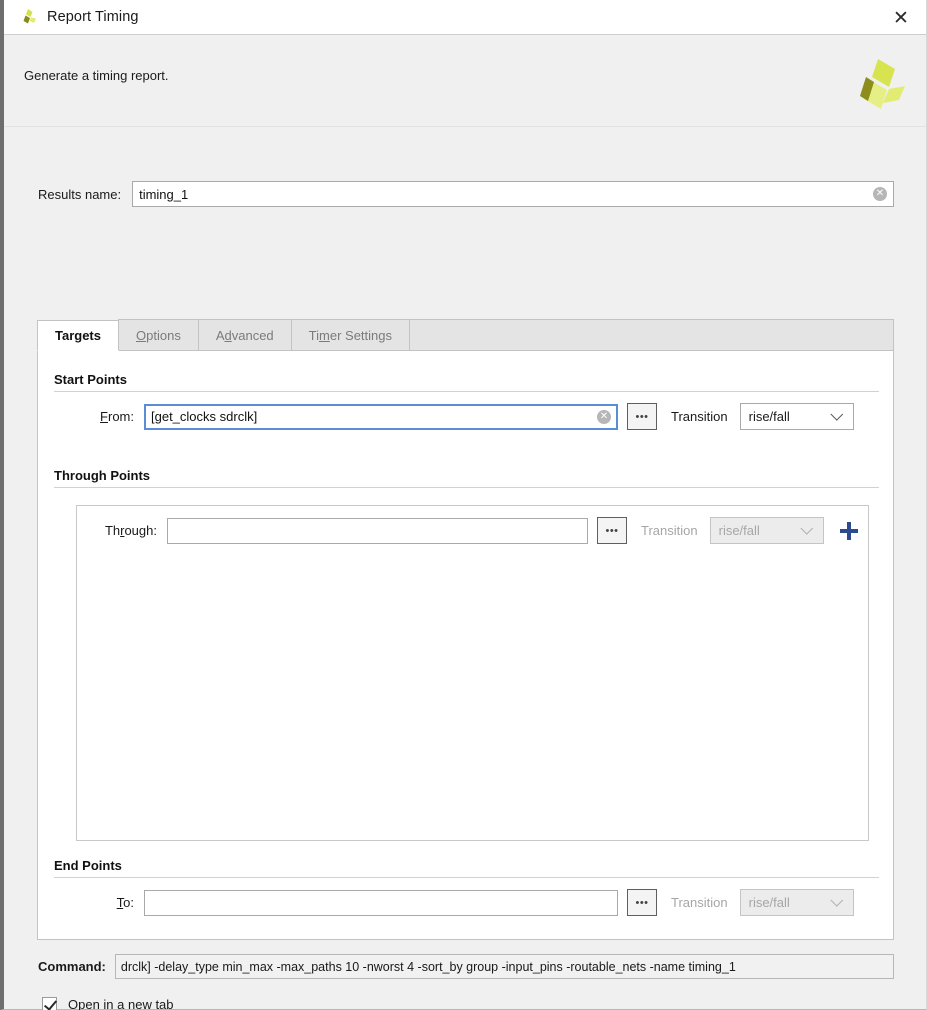 The width and height of the screenshot is (927, 1010). I want to click on through-points-divider, so click(466, 487).